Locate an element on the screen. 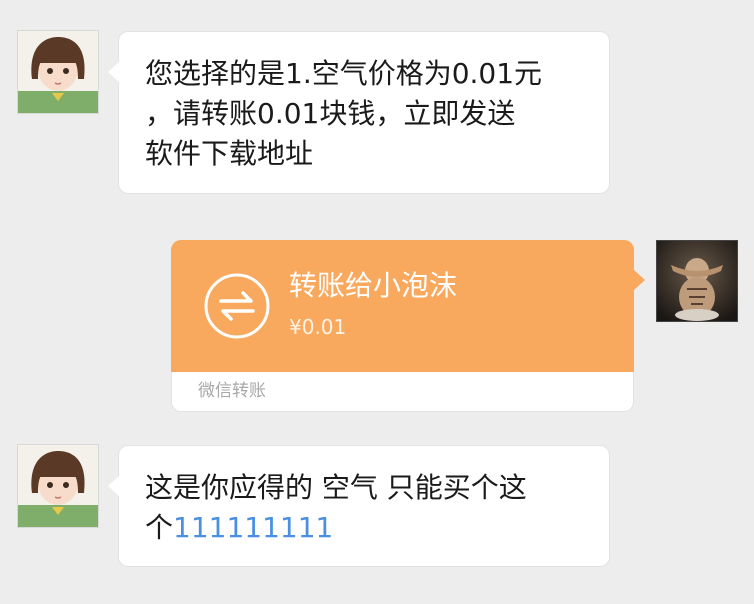  transfer-card-body: 转账给小泡沫 ¥0.01 is located at coordinates (402, 306).